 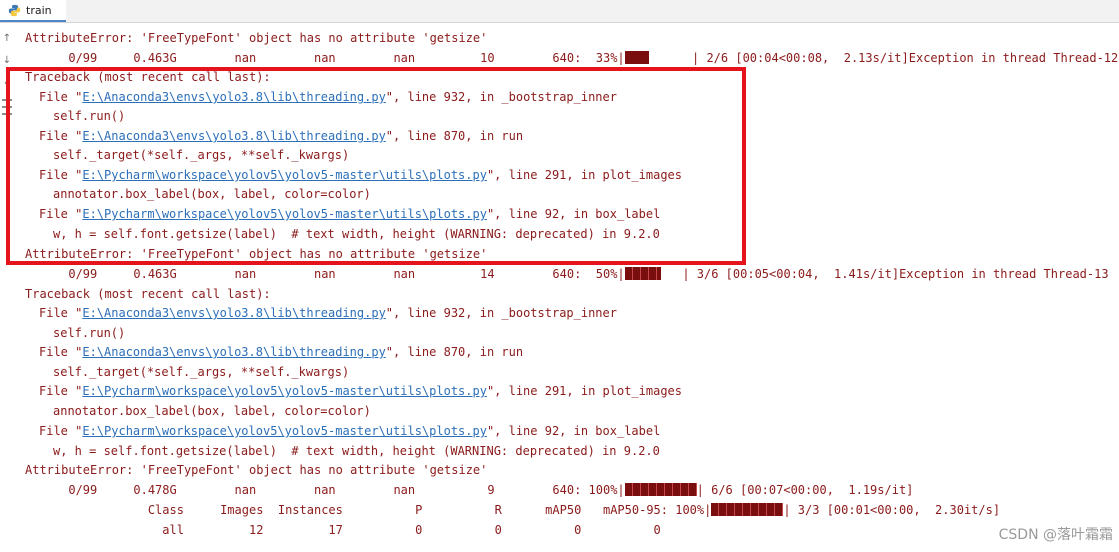 I want to click on watermark: CSDN @落叶霜霜, so click(x=1055, y=535).